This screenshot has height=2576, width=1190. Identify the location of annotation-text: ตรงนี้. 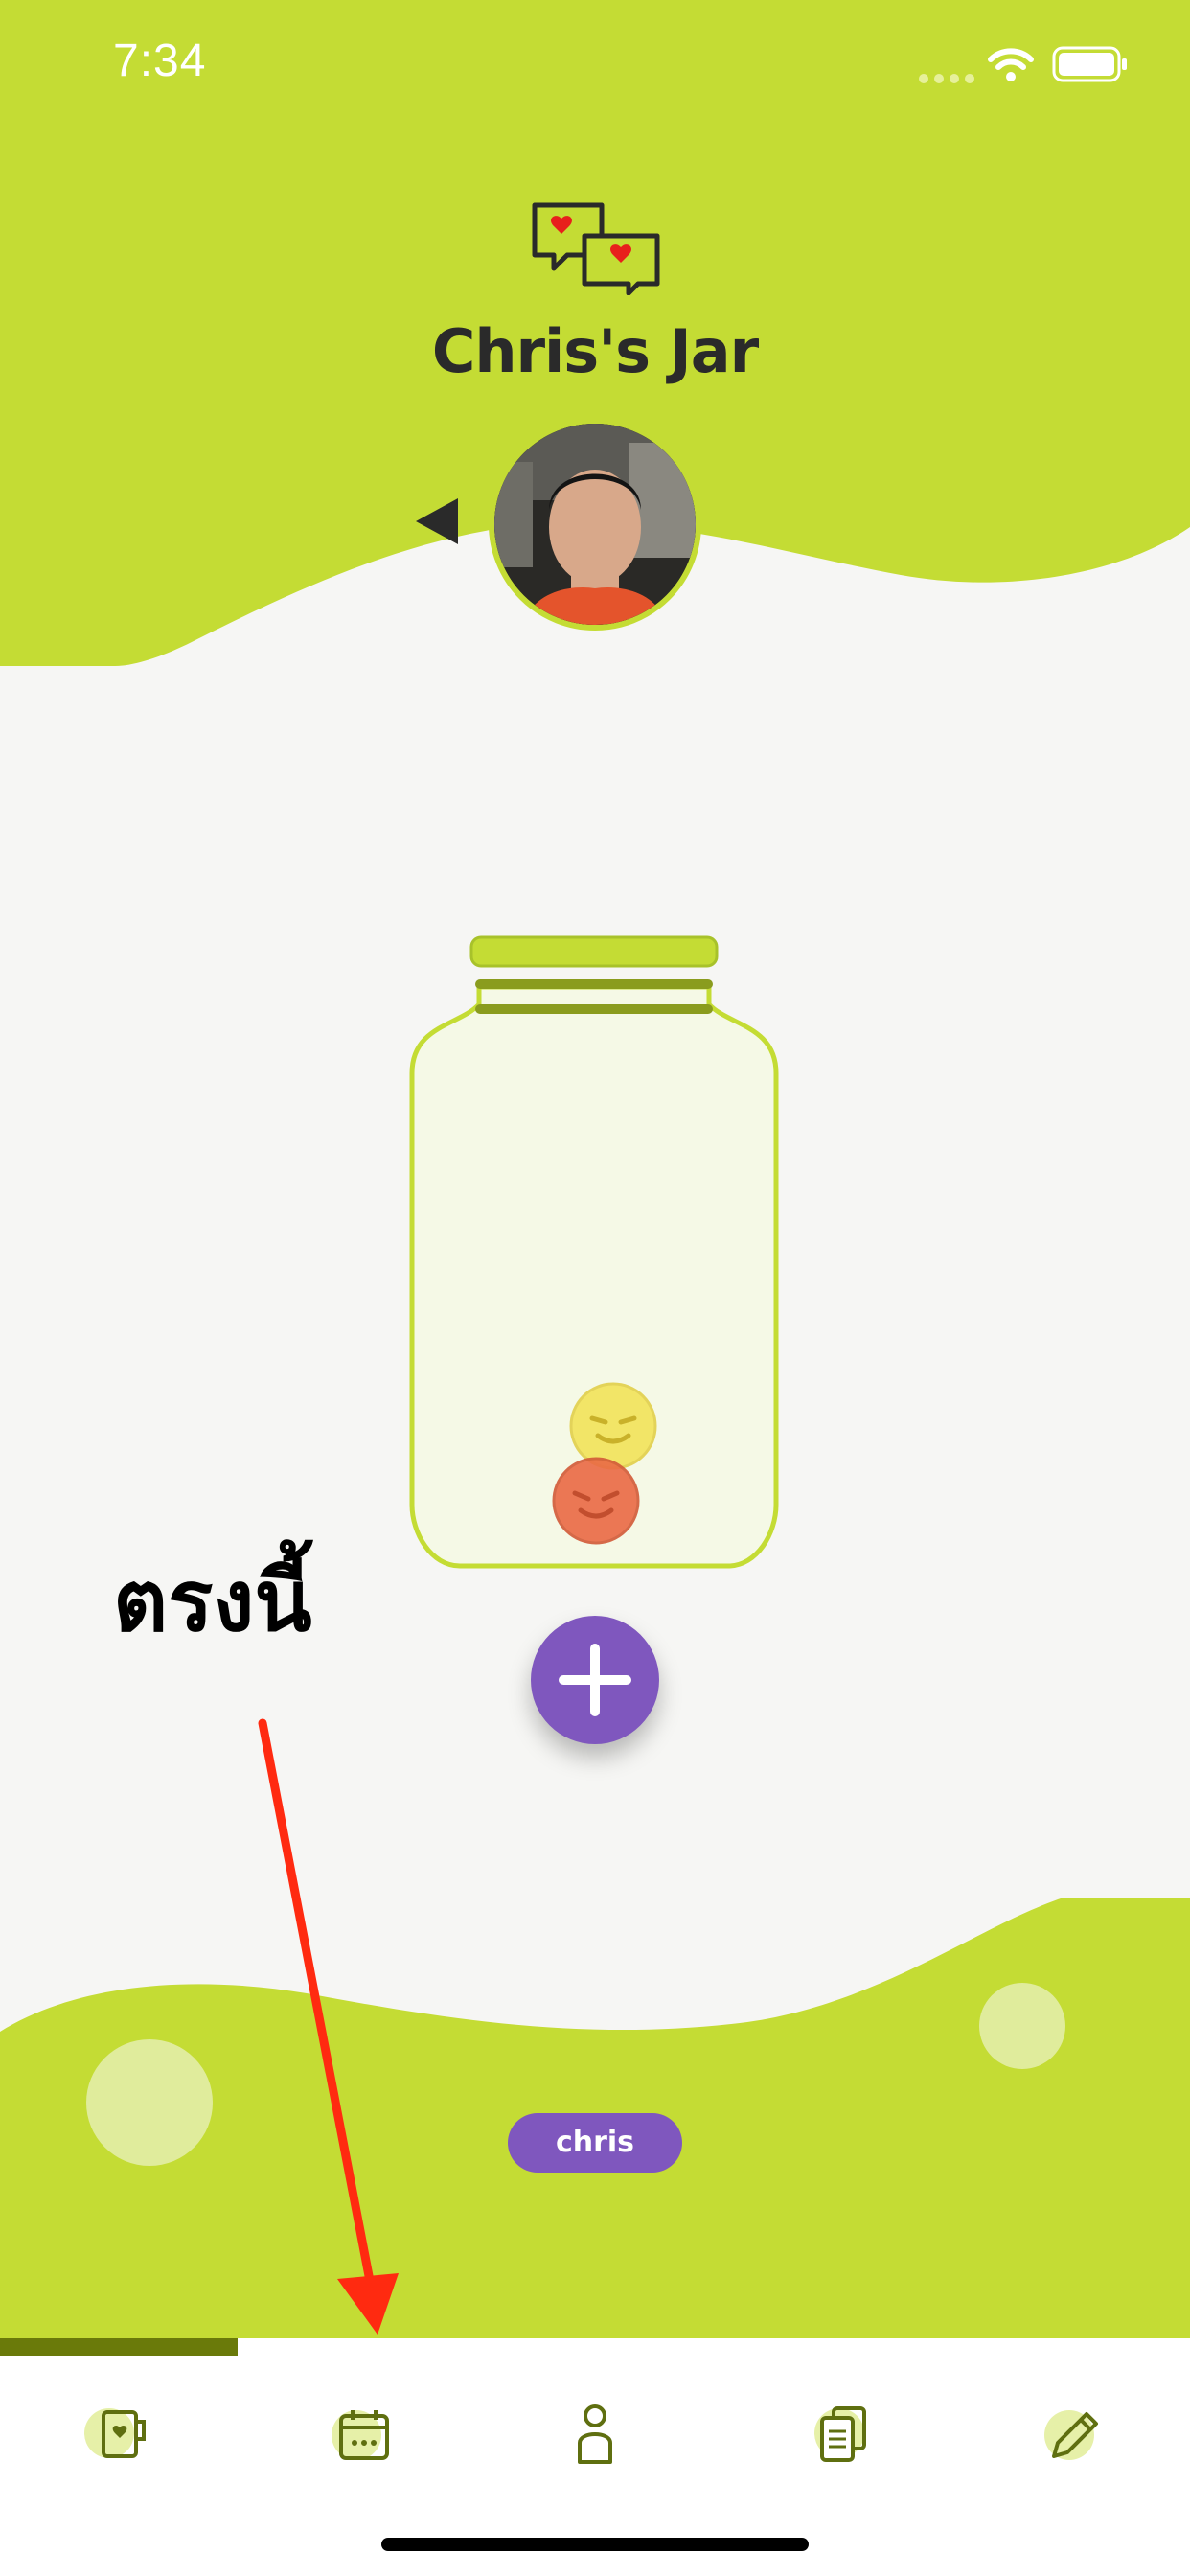
(213, 1601).